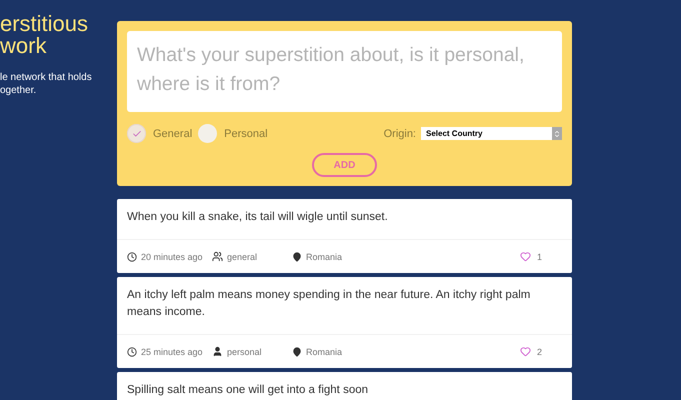 The width and height of the screenshot is (681, 400). What do you see at coordinates (45, 24) in the screenshot?
I see `app-title: erstitious` at bounding box center [45, 24].